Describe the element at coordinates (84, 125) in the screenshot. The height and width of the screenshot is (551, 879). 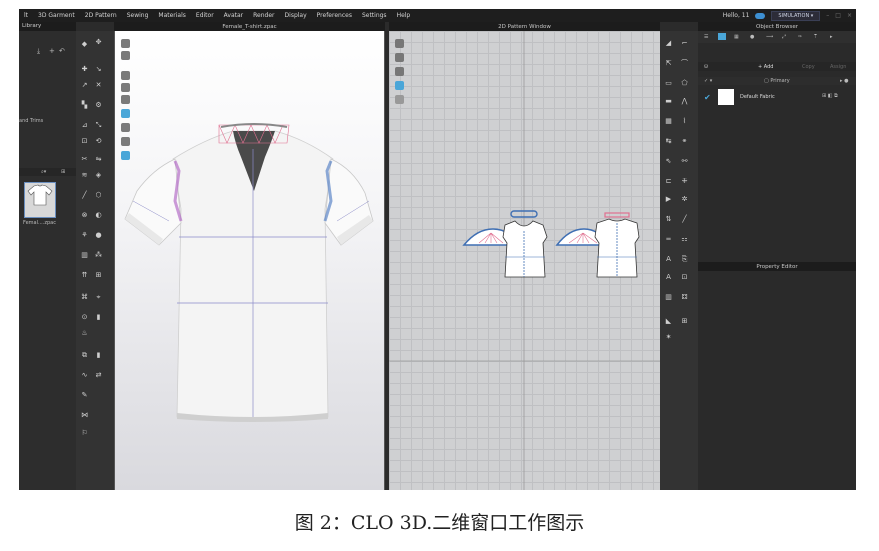
I see `measure-tool-icon: ⊿` at that location.